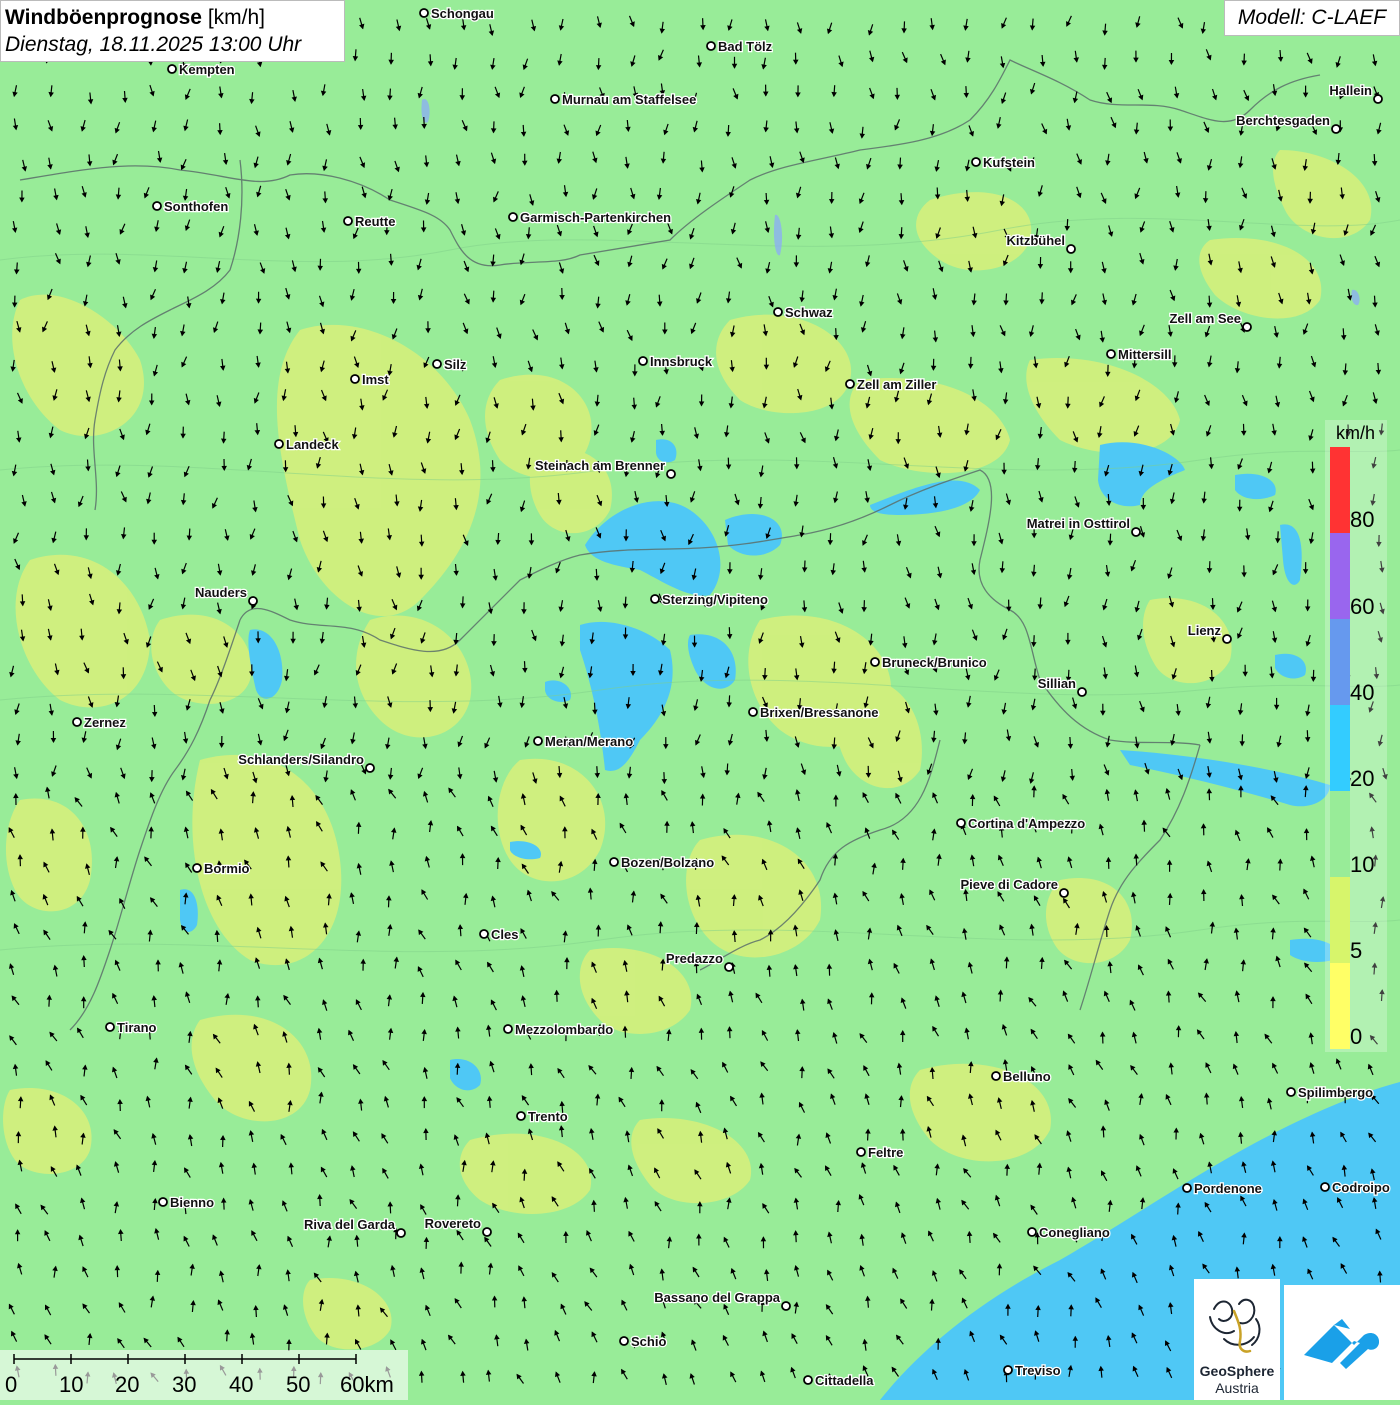 The height and width of the screenshot is (1405, 1400). I want to click on legend-label: 20, so click(1362, 779).